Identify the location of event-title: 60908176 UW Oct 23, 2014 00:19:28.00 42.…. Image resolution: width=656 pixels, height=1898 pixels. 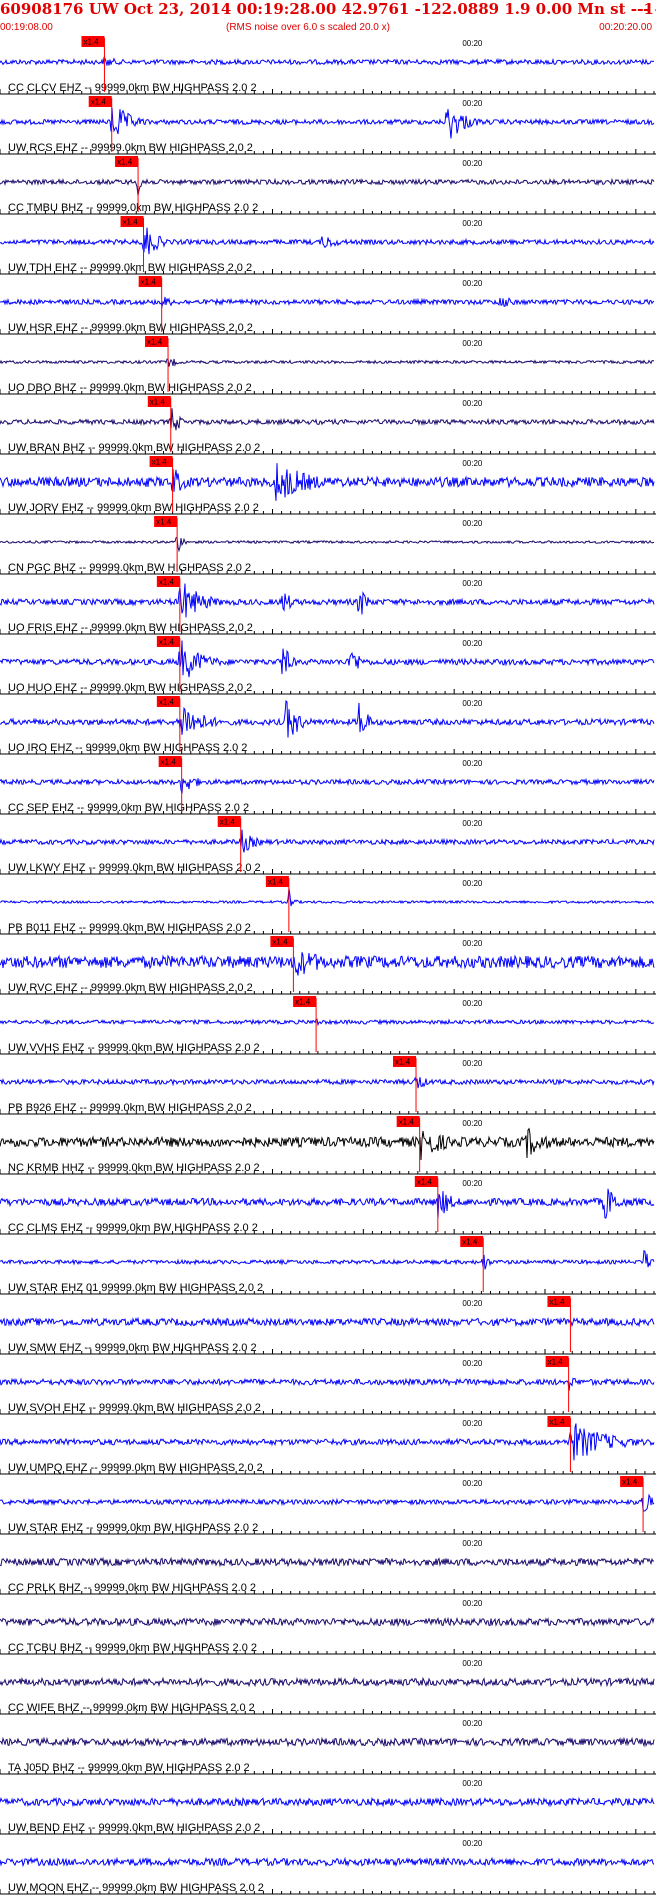
(328, 9).